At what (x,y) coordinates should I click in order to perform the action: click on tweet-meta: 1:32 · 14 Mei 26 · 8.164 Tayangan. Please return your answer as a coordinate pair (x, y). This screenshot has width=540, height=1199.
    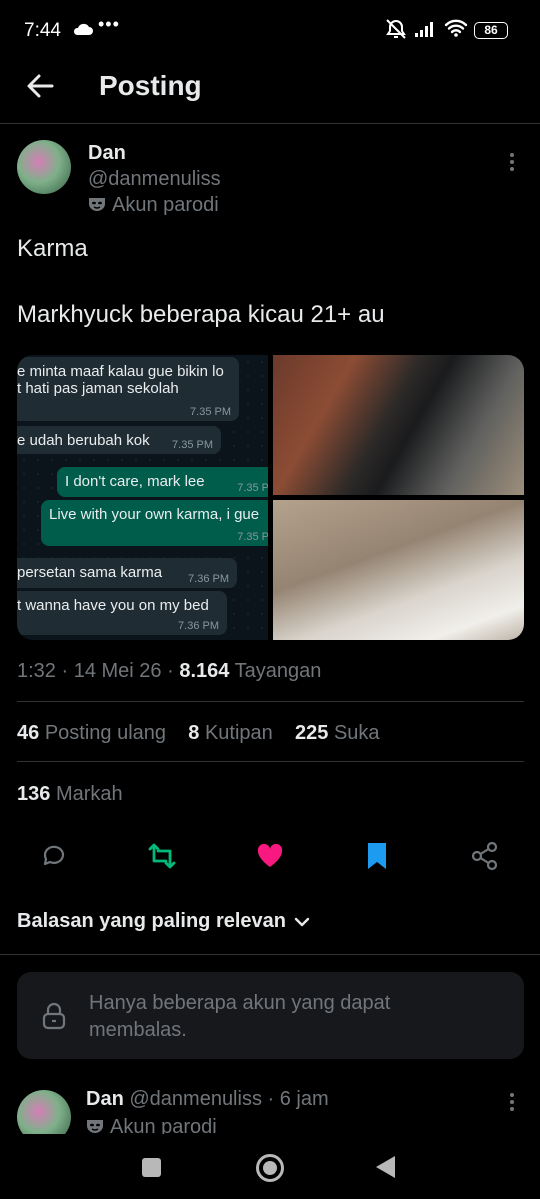
    Looking at the image, I should click on (169, 671).